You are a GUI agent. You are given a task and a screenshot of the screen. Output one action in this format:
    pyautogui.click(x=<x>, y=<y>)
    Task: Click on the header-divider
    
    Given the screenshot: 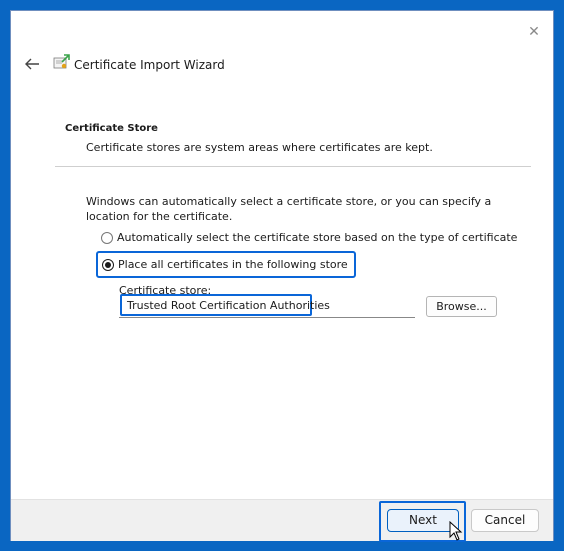 What is the action you would take?
    pyautogui.click(x=293, y=166)
    